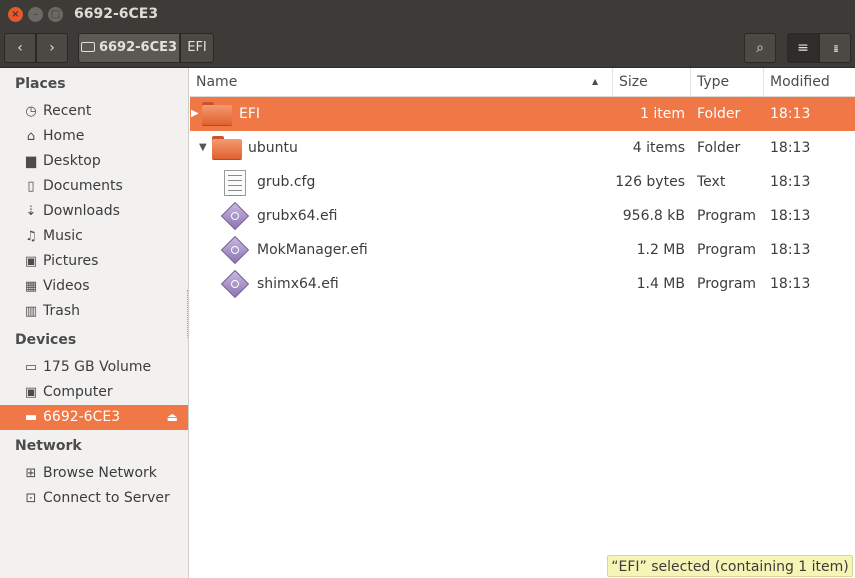 The image size is (855, 578). I want to click on sidebar-item-label: 6692-6CE3, so click(82, 417).